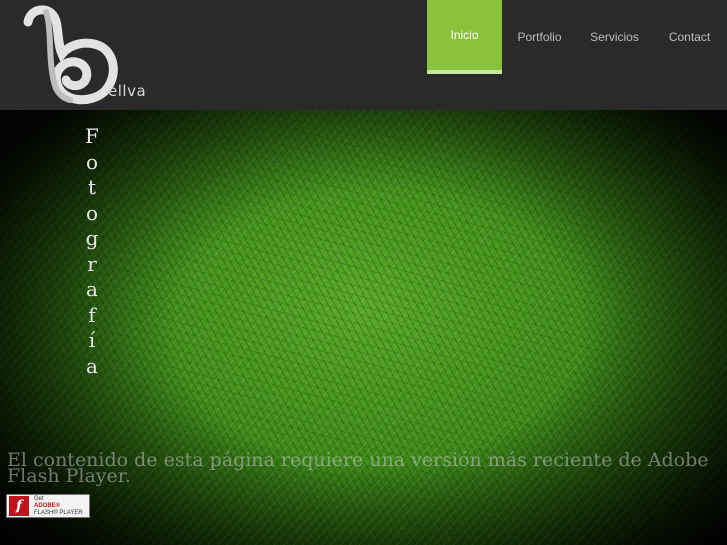 Image resolution: width=727 pixels, height=545 pixels. Describe the element at coordinates (539, 37) in the screenshot. I see `nav-item-portfolio: Portfolio` at that location.